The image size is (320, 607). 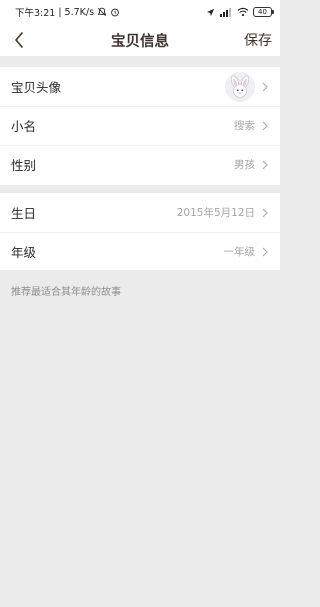 I want to click on row-gender-value: 男孩, so click(x=244, y=165).